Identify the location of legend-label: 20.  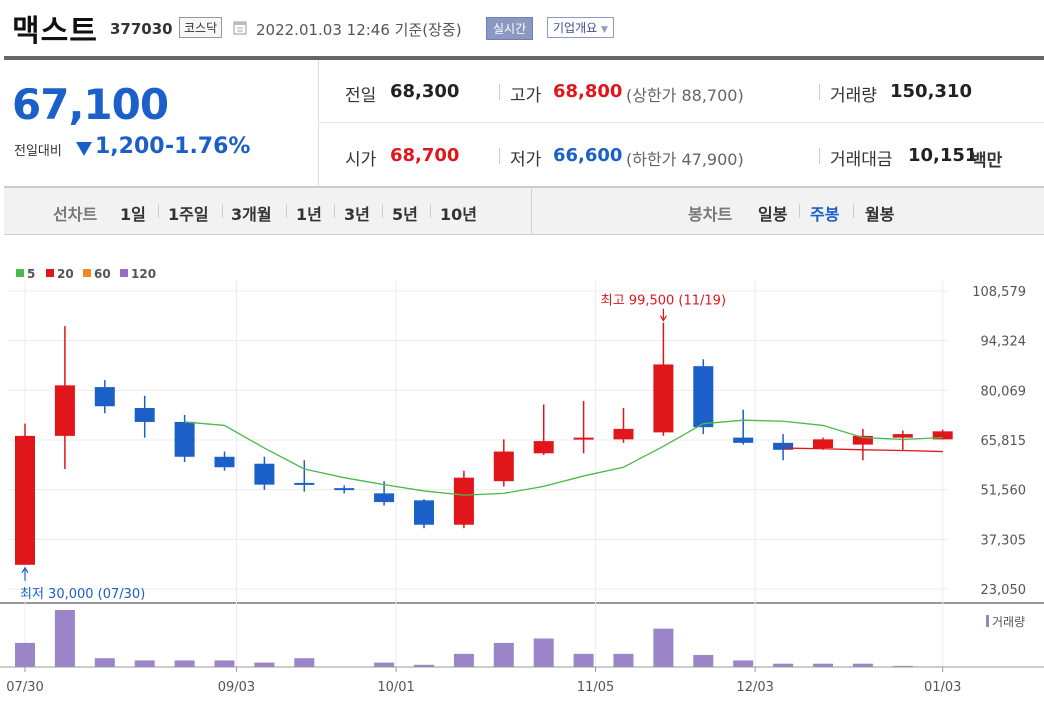
(65, 274).